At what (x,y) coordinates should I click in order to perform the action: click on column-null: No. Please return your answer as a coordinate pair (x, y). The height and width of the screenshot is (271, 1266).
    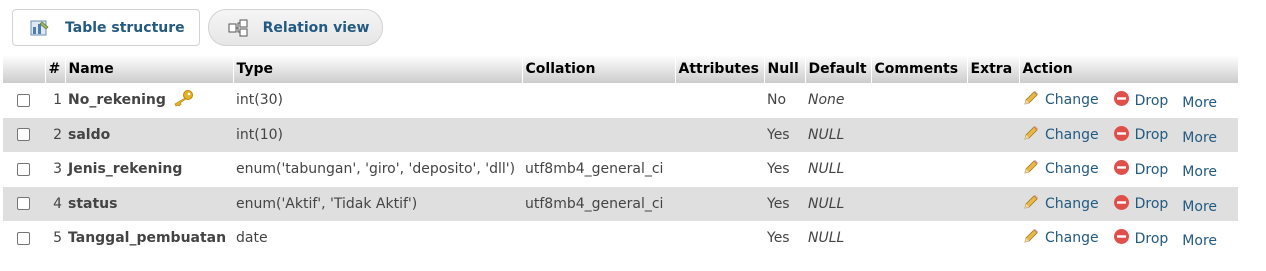
    Looking at the image, I should click on (784, 100).